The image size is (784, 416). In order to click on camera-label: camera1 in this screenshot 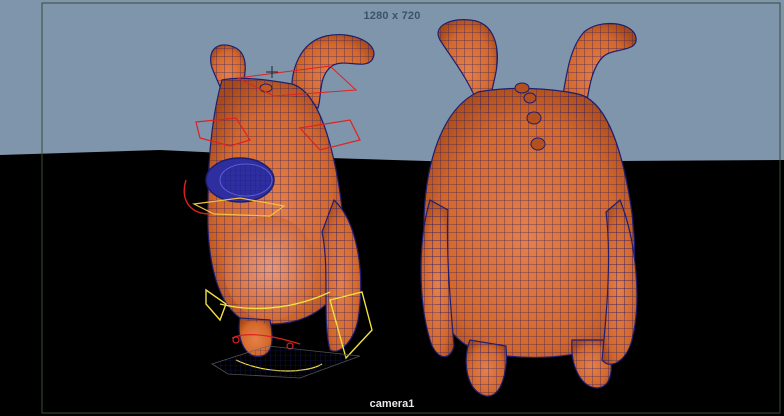, I will do `click(392, 404)`.